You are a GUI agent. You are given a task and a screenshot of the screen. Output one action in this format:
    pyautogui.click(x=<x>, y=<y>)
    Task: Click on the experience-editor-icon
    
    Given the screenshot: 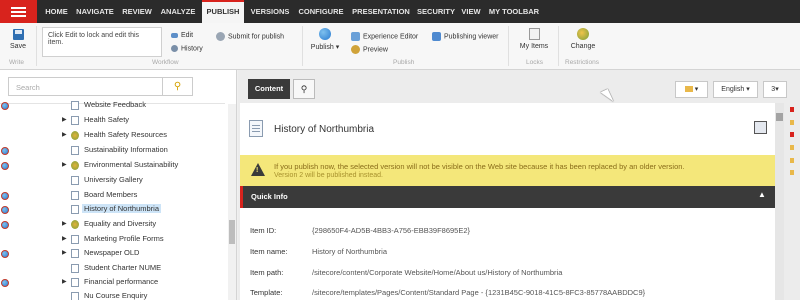 What is the action you would take?
    pyautogui.click(x=355, y=36)
    